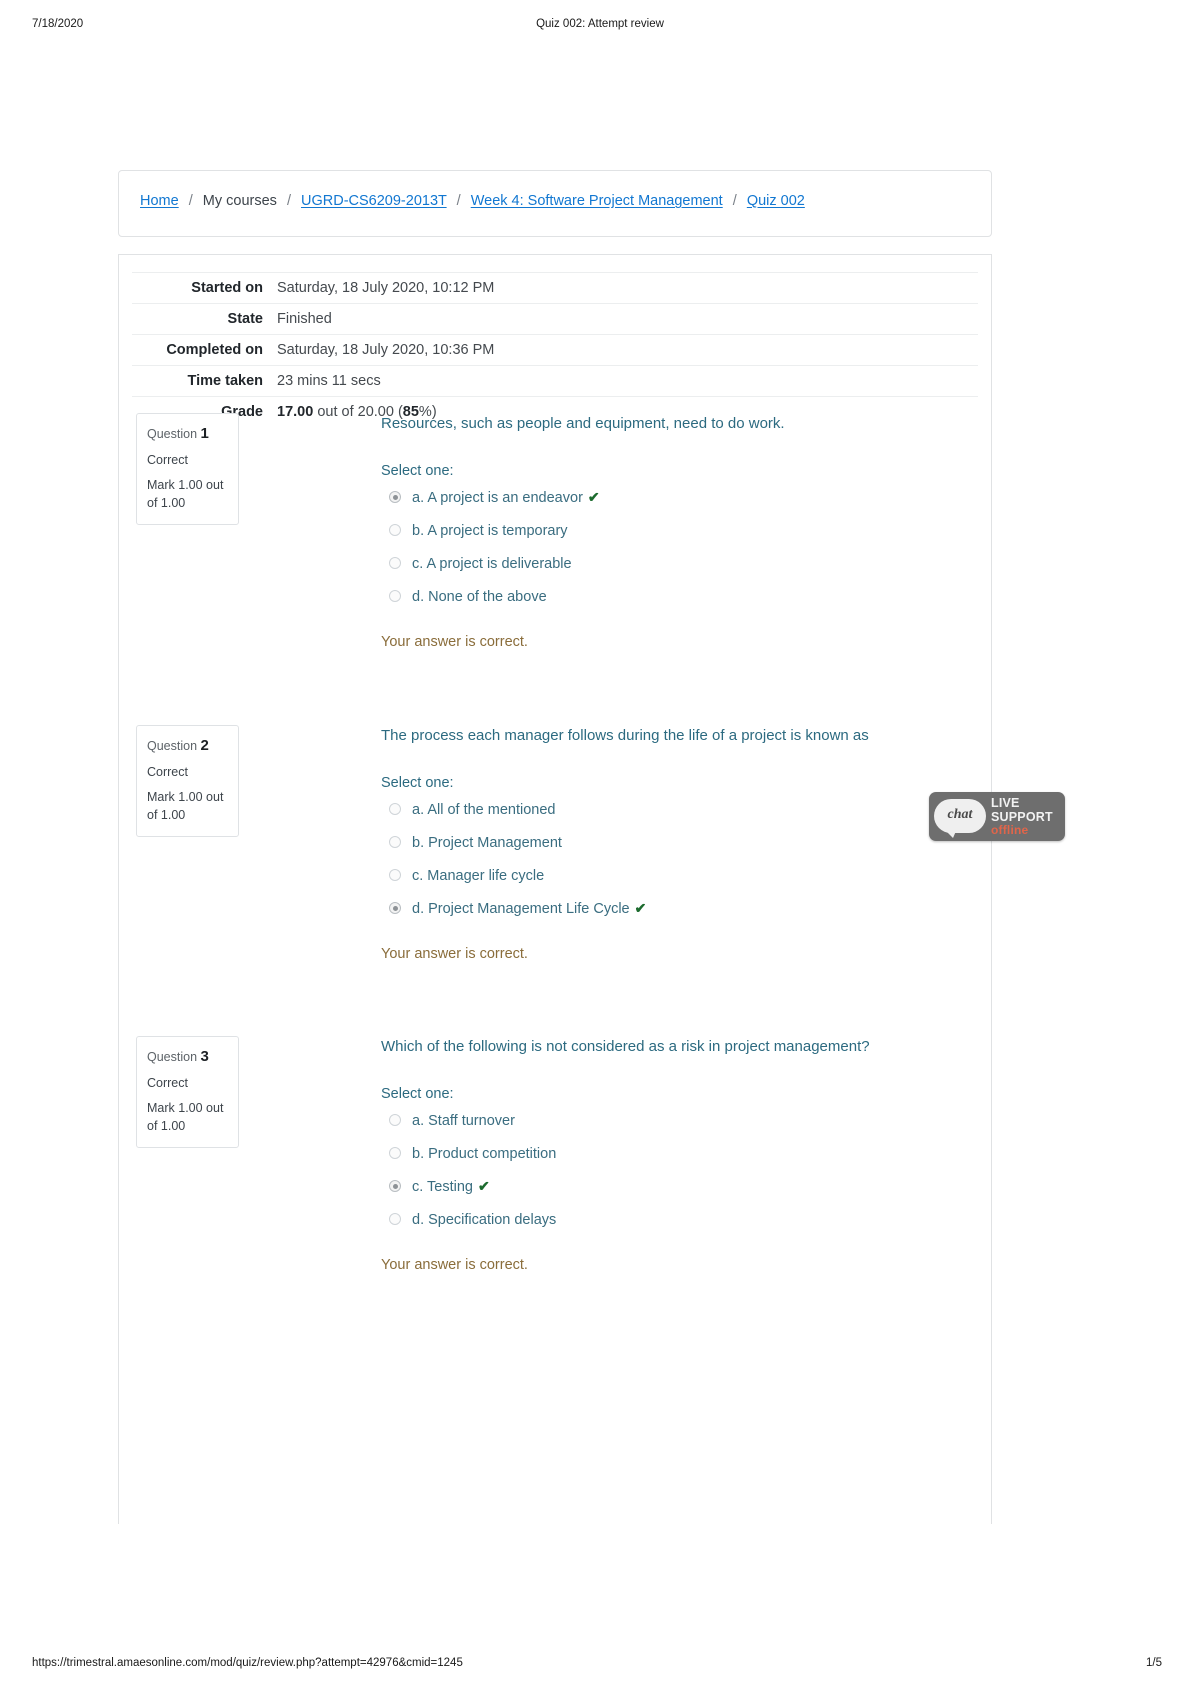 The width and height of the screenshot is (1200, 1697). I want to click on print-header: 7/18/2020 Quiz 002: Attempt review, so click(600, 26).